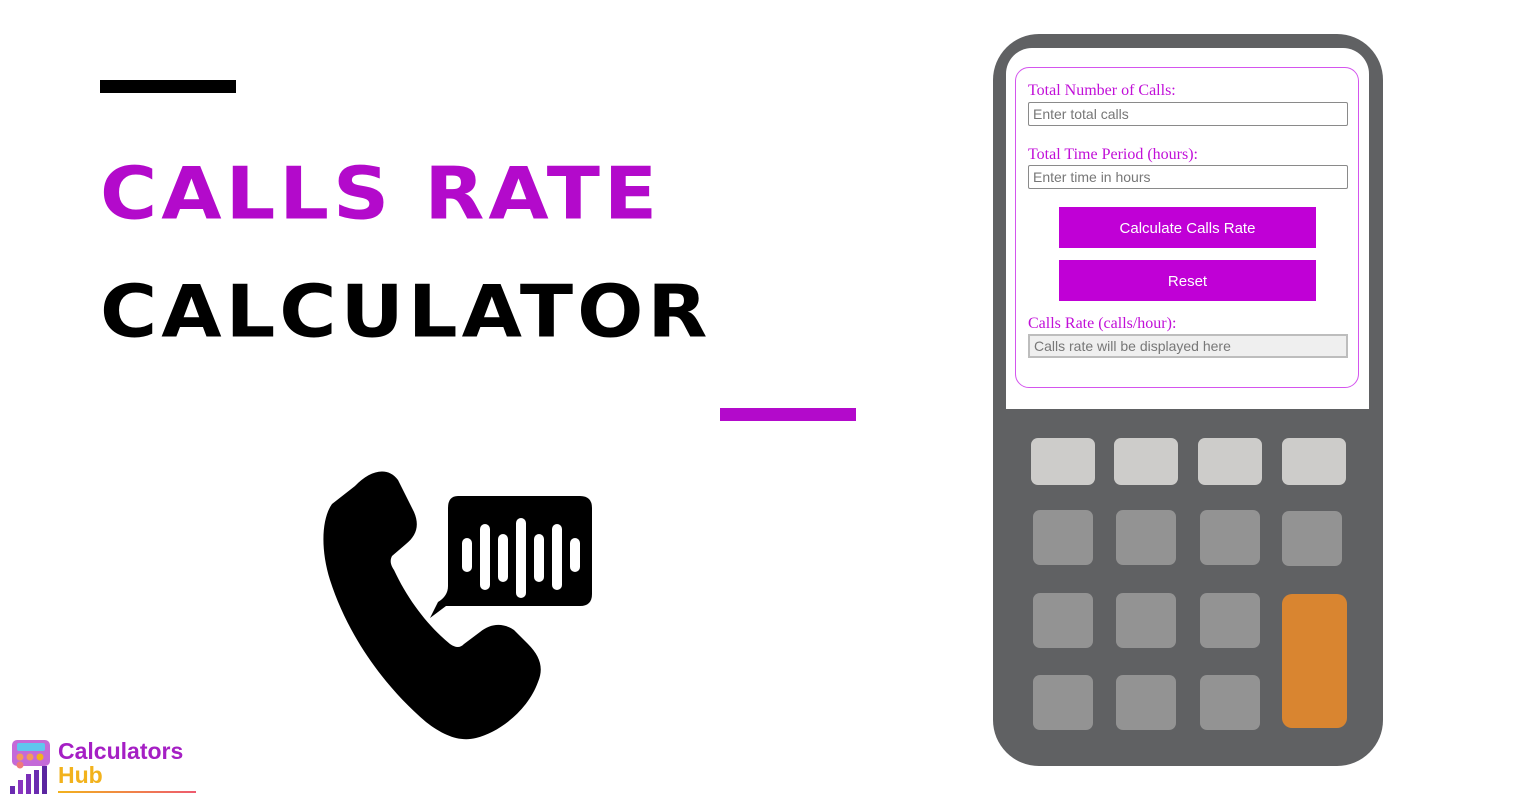 This screenshot has width=1520, height=800. Describe the element at coordinates (1188, 114) in the screenshot. I see `total-calls-input` at that location.